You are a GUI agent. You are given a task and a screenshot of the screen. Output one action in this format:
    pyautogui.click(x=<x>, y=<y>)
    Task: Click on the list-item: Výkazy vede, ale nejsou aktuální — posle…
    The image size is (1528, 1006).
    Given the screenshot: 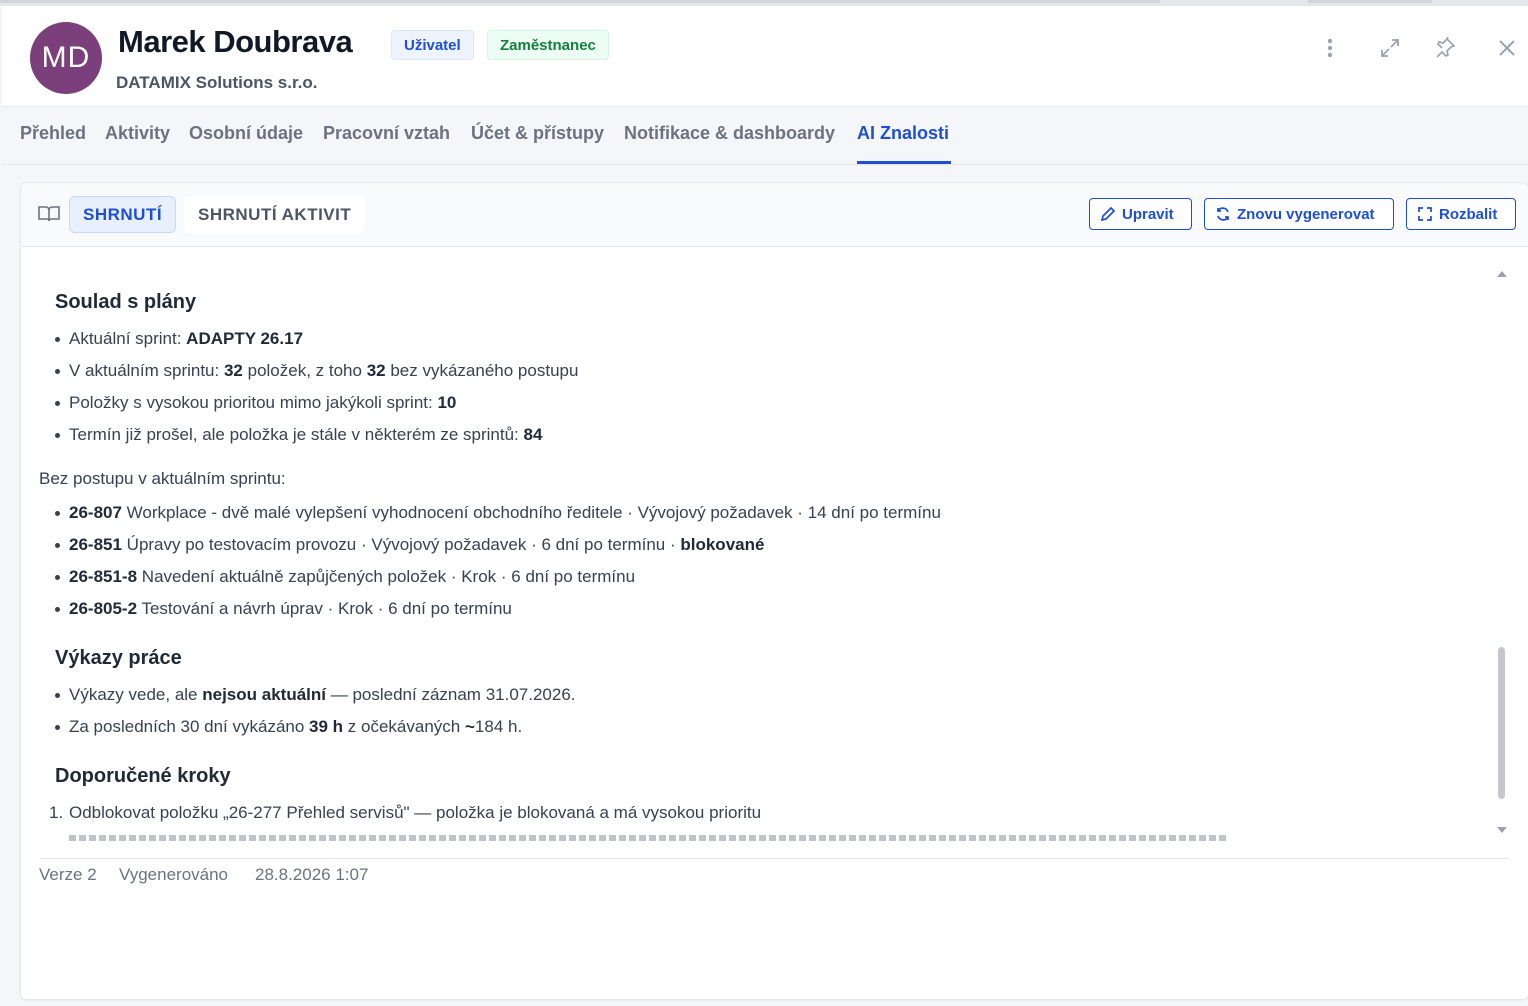 What is the action you would take?
    pyautogui.click(x=315, y=695)
    